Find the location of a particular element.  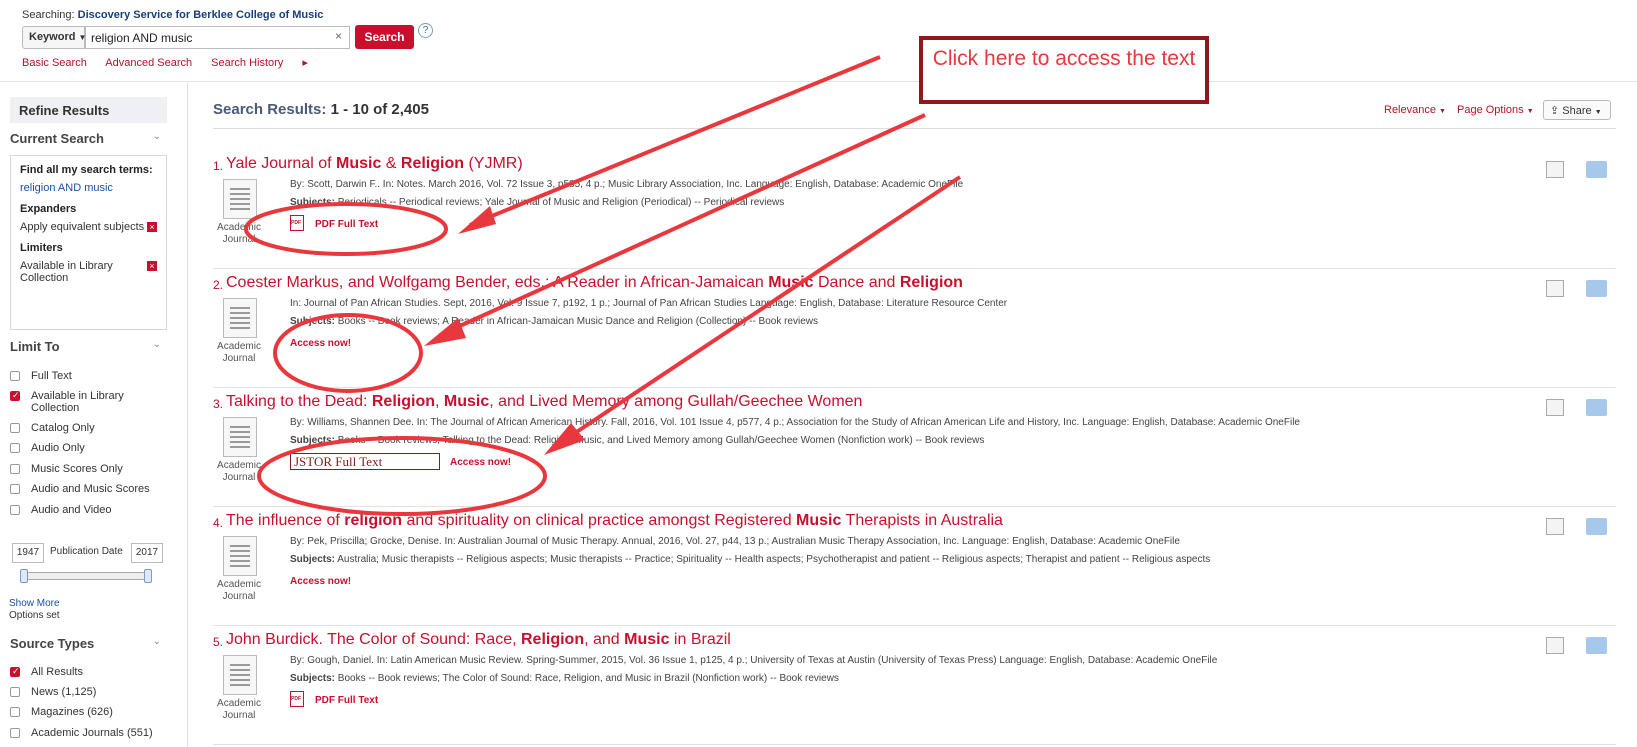

result-type: Academic Journal is located at coordinates (239, 233).